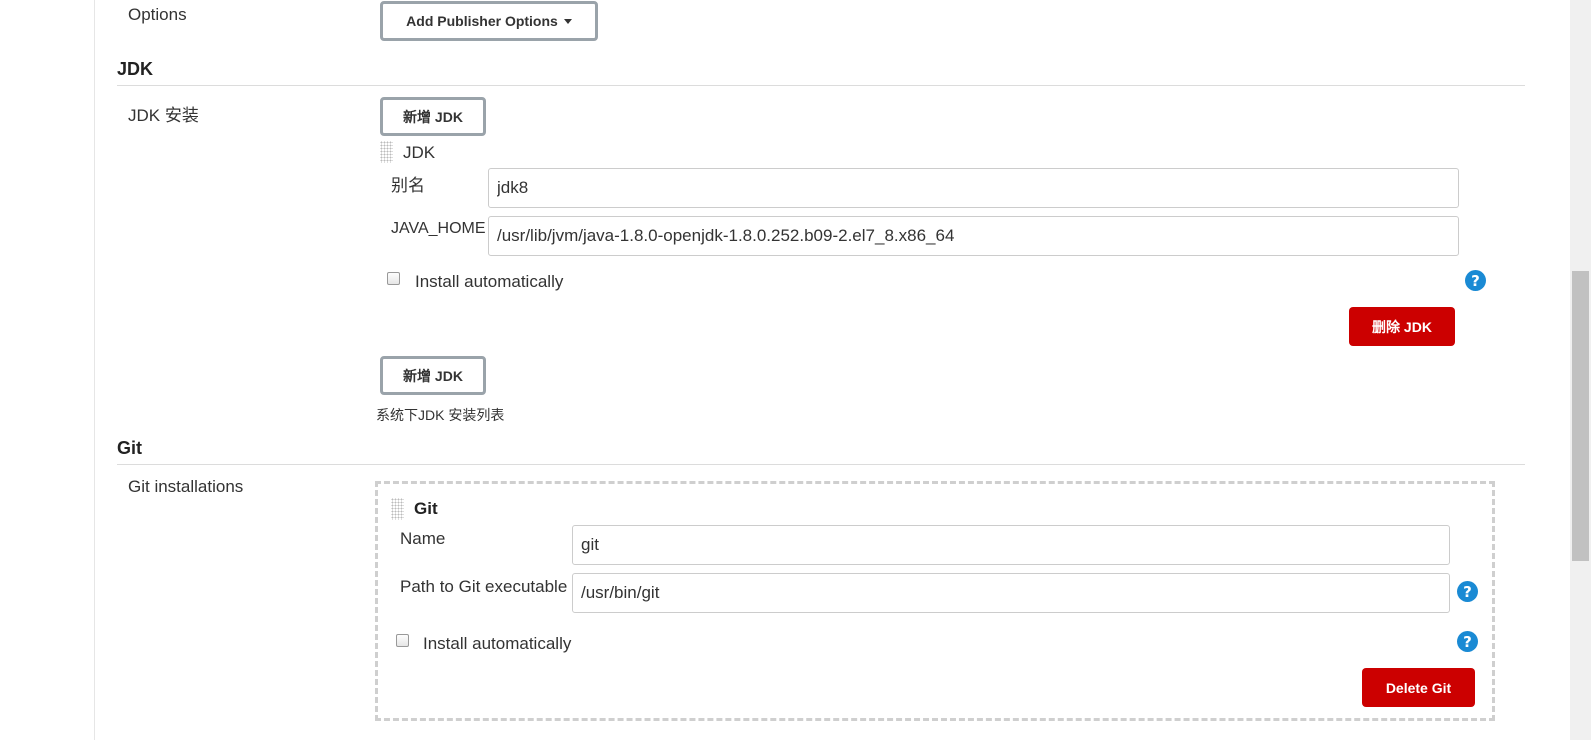  I want to click on java-home-input, so click(973, 236).